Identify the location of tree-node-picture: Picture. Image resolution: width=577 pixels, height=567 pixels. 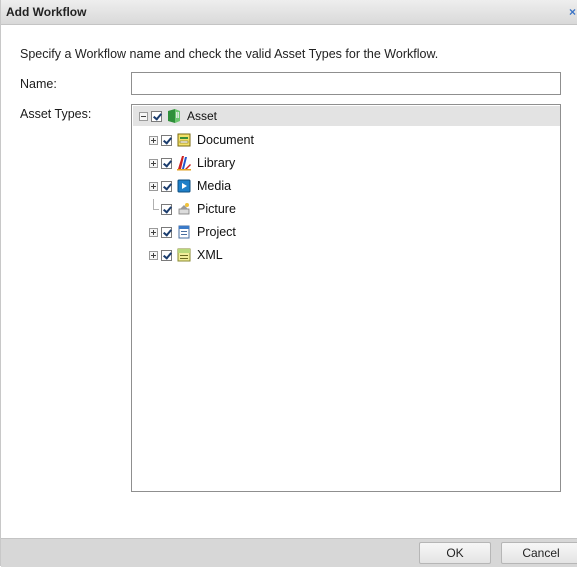
(192, 209).